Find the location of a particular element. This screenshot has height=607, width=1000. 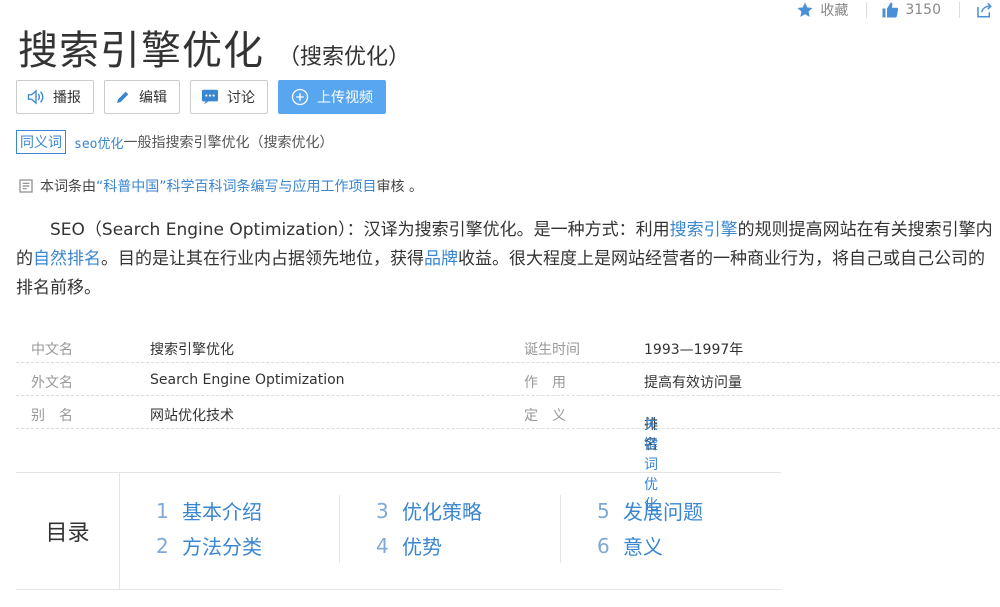

toc-column: 5 发展问题 6 意义 is located at coordinates (650, 528).